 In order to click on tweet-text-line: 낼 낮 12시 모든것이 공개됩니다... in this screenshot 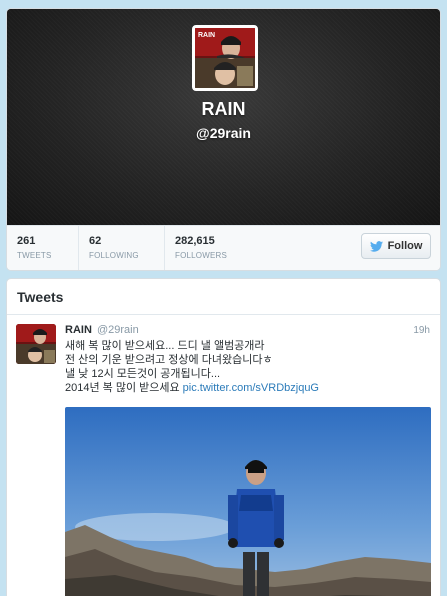, I will do `click(143, 374)`.